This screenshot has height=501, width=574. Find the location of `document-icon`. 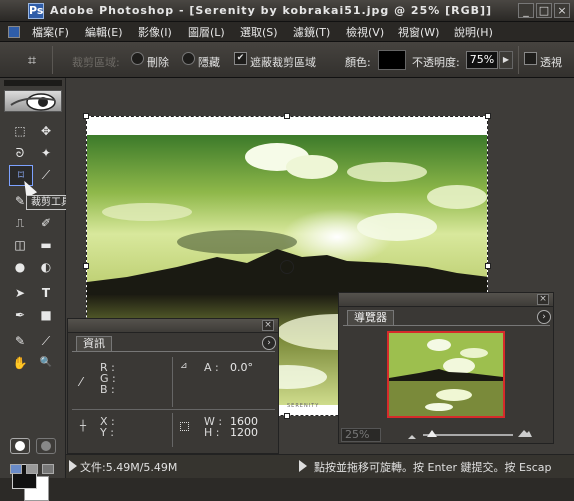

document-icon is located at coordinates (14, 32).